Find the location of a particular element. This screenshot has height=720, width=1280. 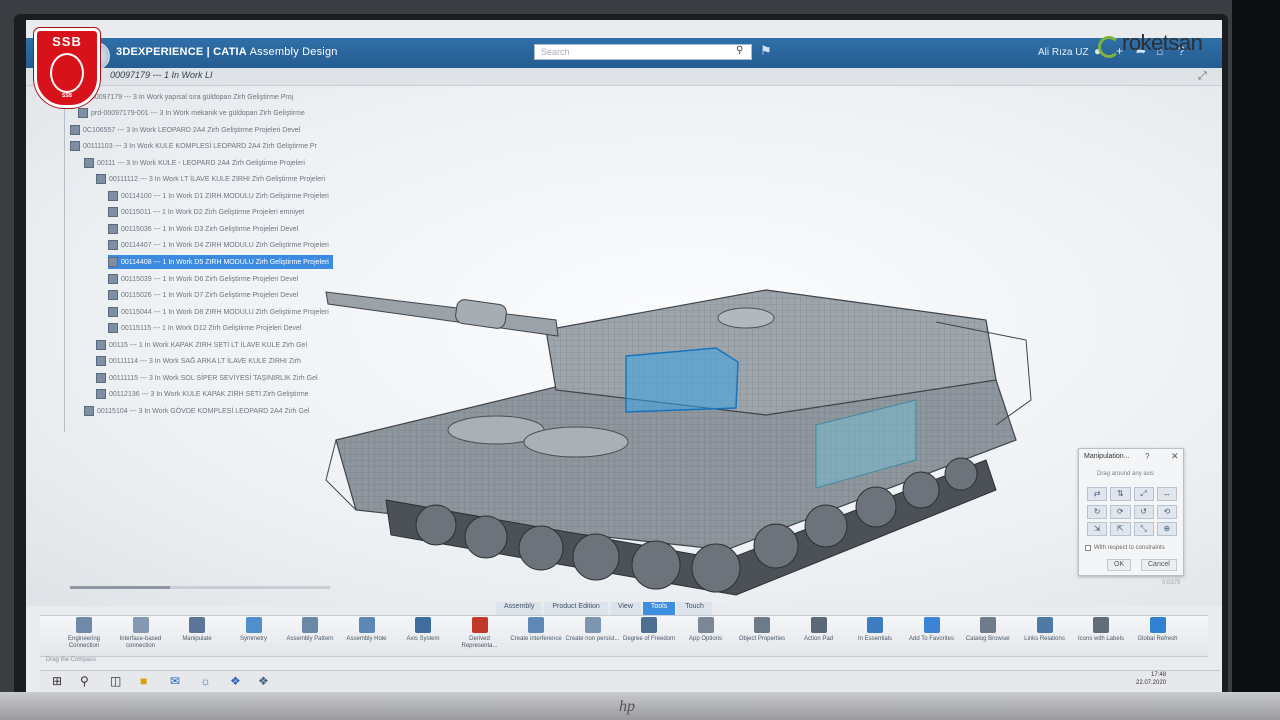

translate-x-icon: ⇄ is located at coordinates (1097, 494).